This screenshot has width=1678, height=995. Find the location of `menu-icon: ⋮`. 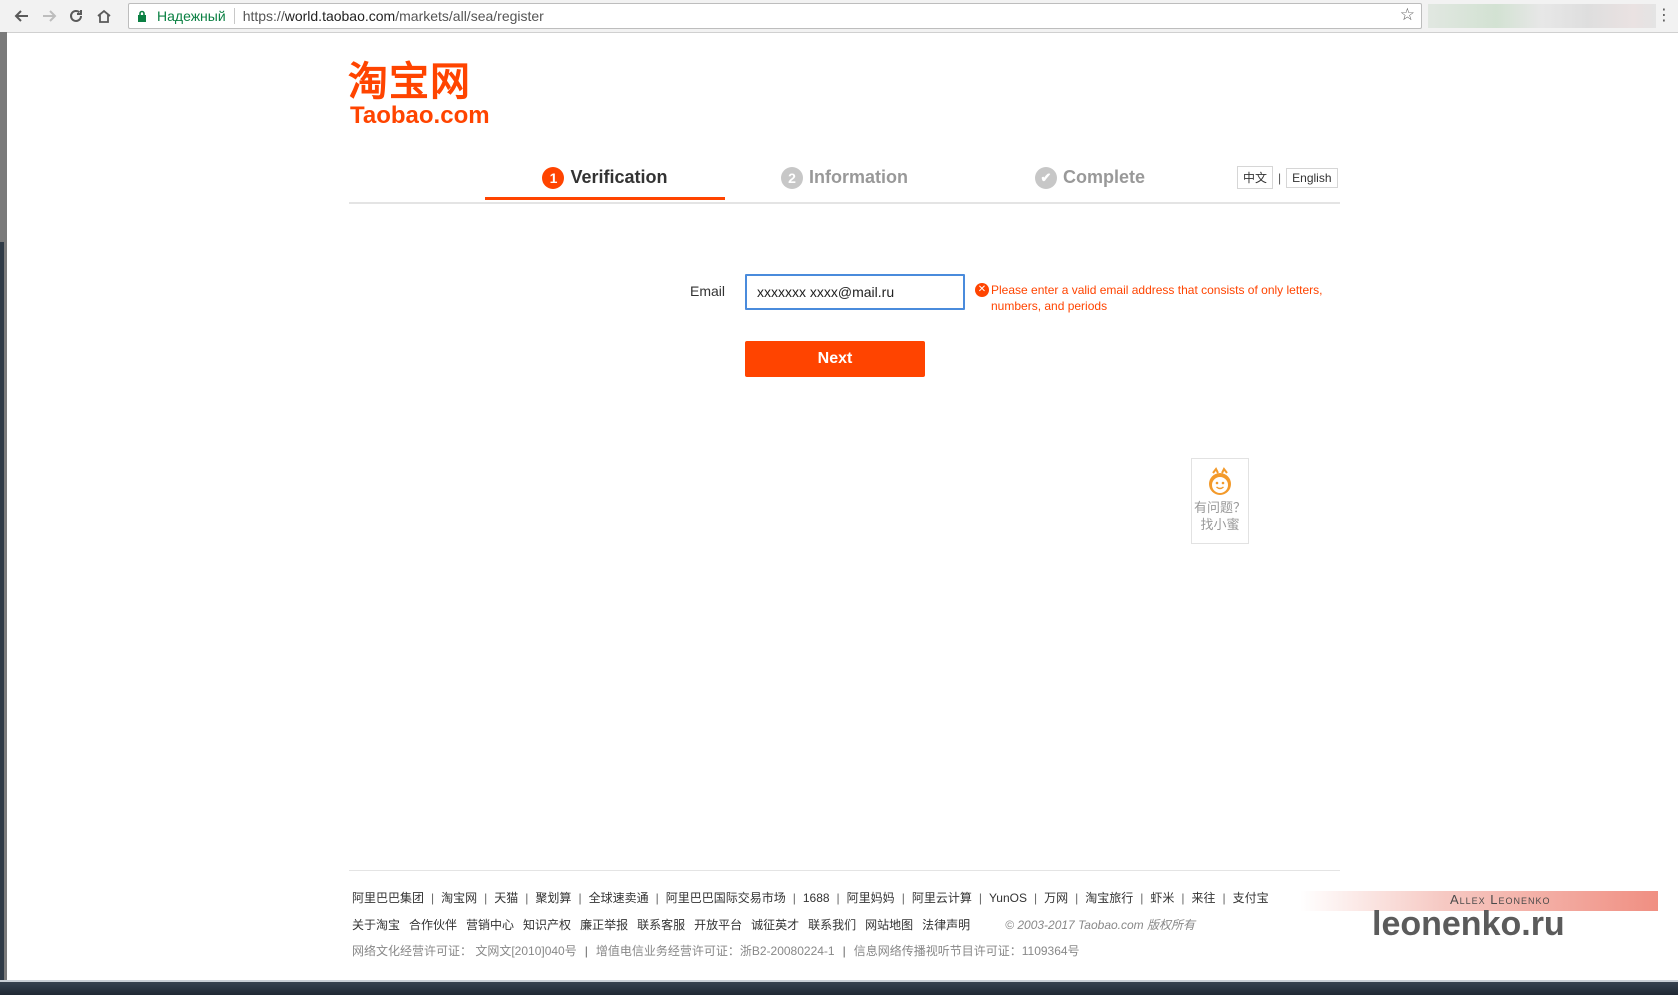

menu-icon: ⋮ is located at coordinates (1664, 14).